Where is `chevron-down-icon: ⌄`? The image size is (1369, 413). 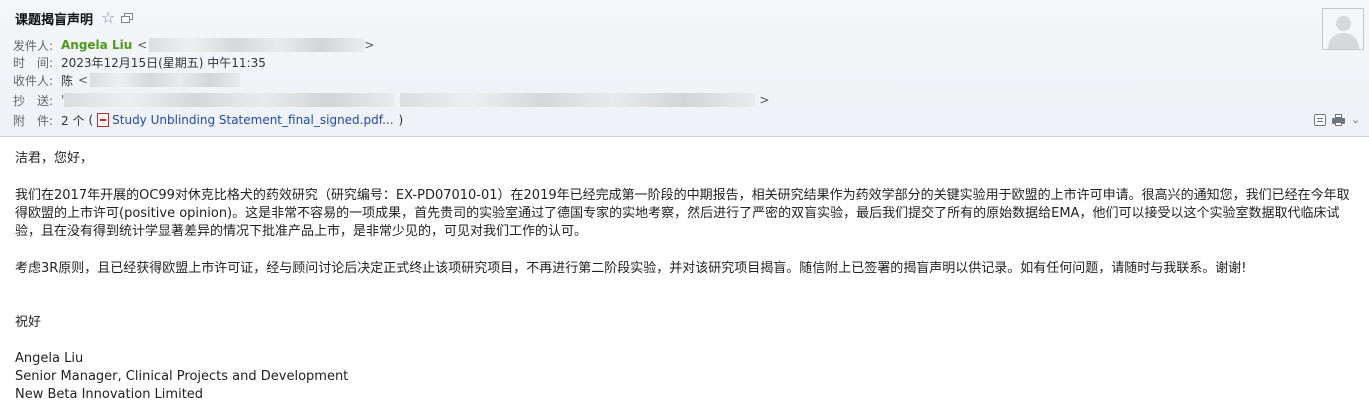
chevron-down-icon: ⌄ is located at coordinates (1355, 120).